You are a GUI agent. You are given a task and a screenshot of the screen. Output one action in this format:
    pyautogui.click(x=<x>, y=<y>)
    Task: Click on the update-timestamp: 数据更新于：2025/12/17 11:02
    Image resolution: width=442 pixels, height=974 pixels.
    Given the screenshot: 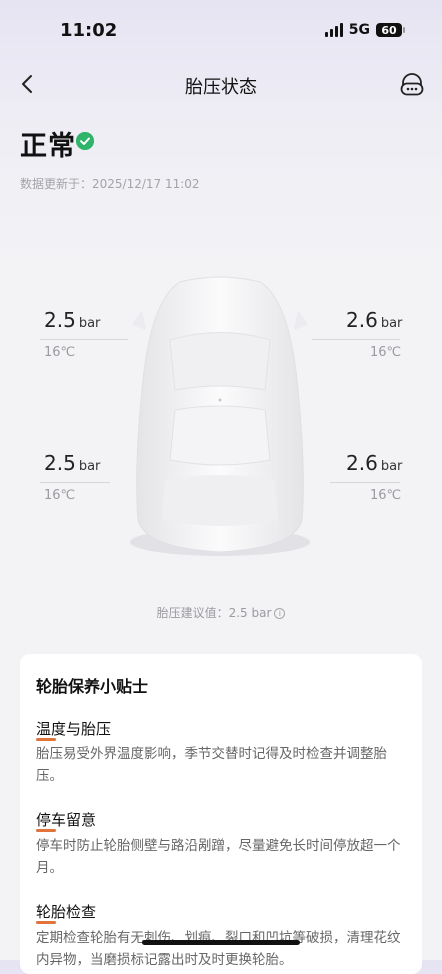 What is the action you would take?
    pyautogui.click(x=110, y=184)
    